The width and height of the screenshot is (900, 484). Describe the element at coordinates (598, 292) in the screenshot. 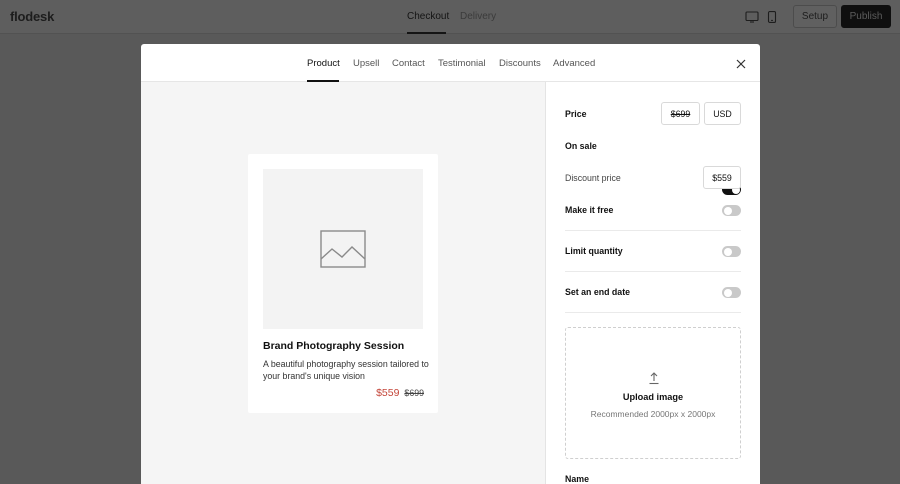

I see `end-date-label: Set an end date` at that location.